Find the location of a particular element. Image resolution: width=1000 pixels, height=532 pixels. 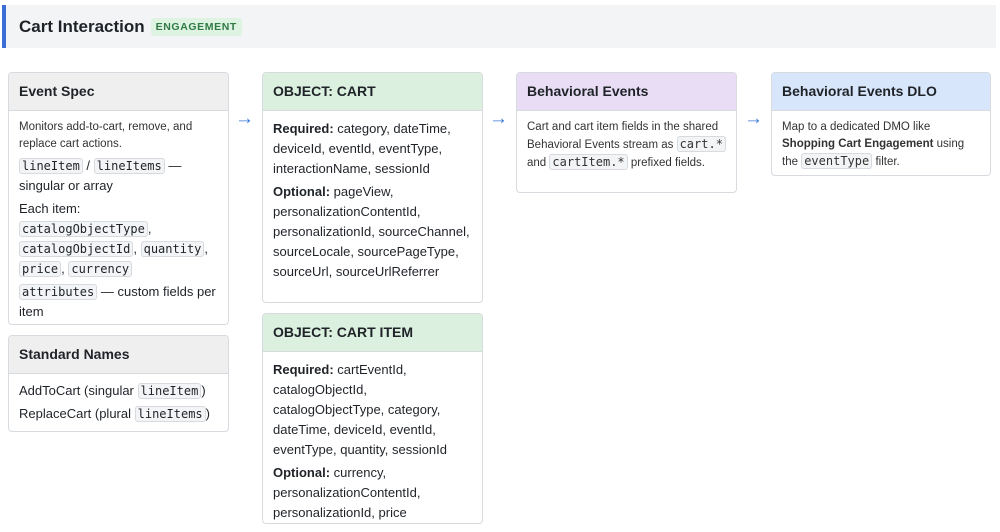

dlo-text: Map to a dedicated DMO like is located at coordinates (856, 127).